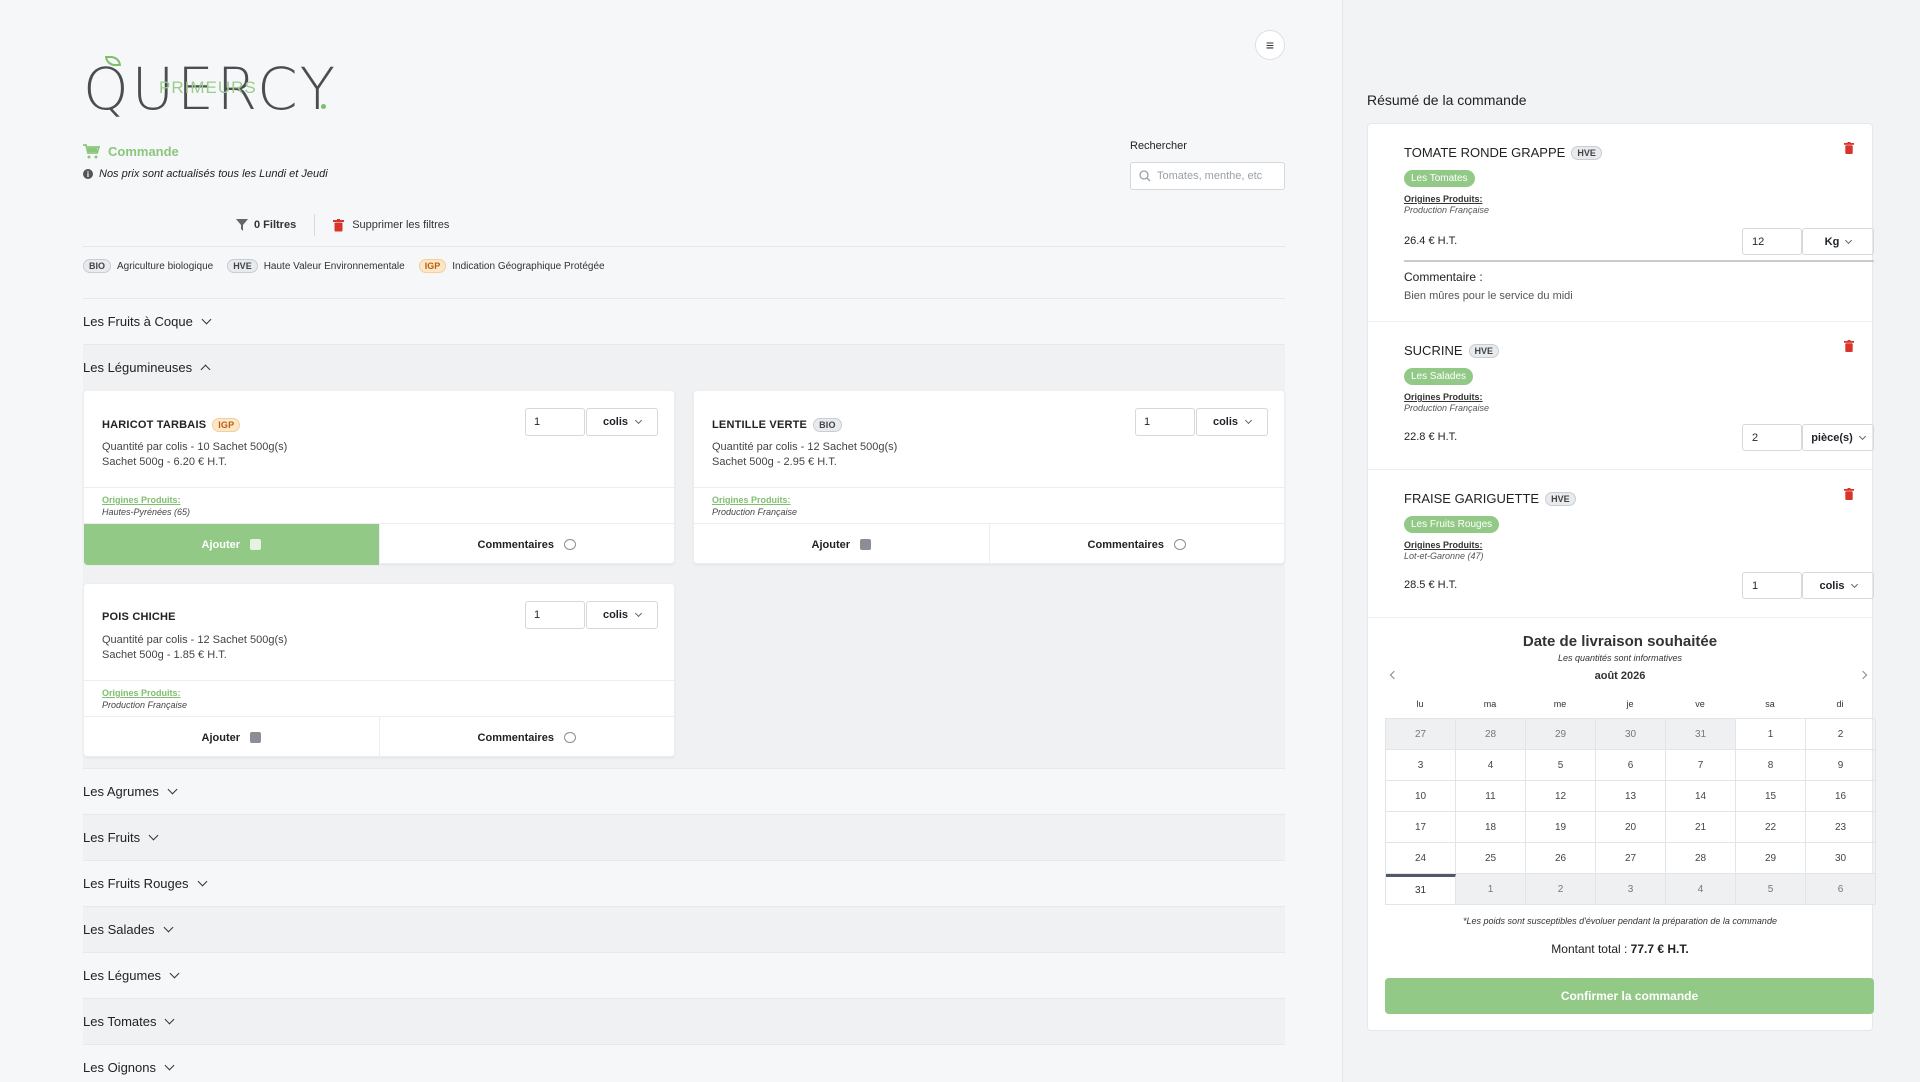  Describe the element at coordinates (1484, 350) in the screenshot. I see `hve-badge: HVE` at that location.